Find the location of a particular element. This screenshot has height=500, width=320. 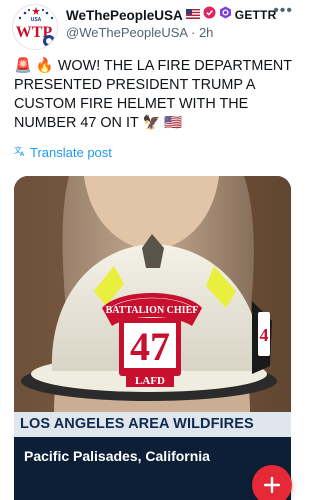

author-handle: @WeThePeopleUSA is located at coordinates (126, 32).